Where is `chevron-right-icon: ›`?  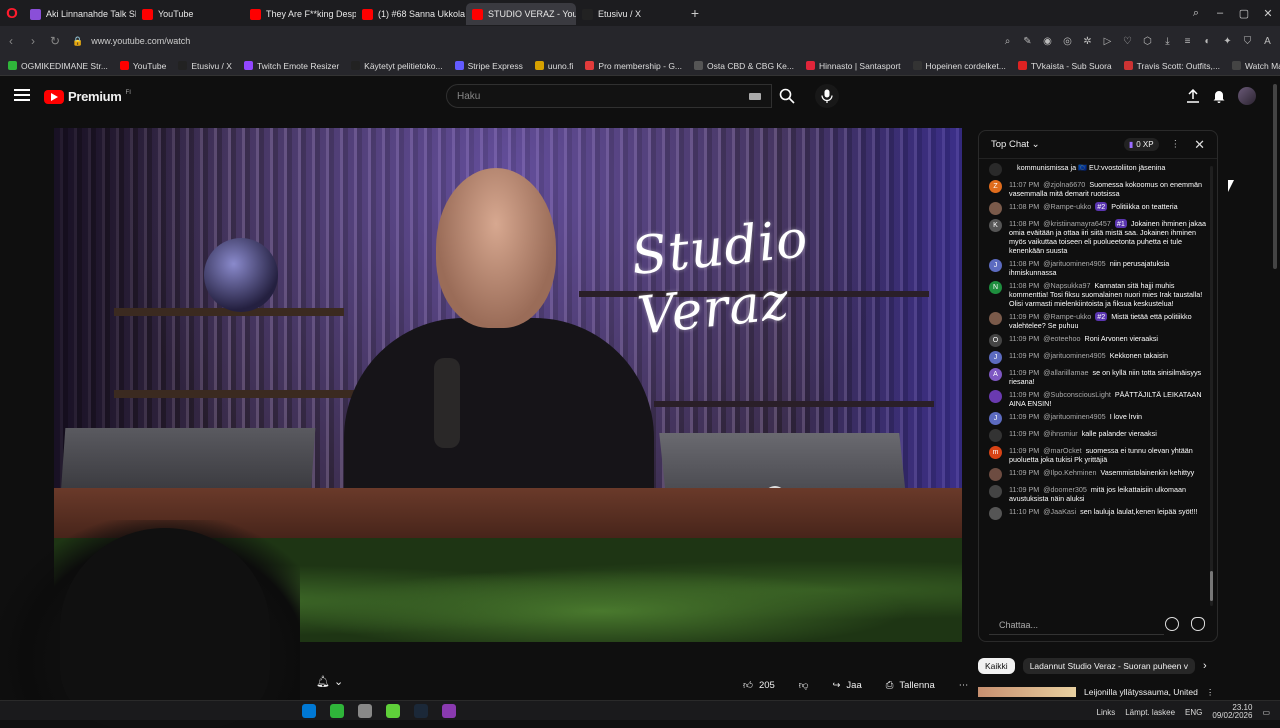
chevron-right-icon: › is located at coordinates (1205, 666).